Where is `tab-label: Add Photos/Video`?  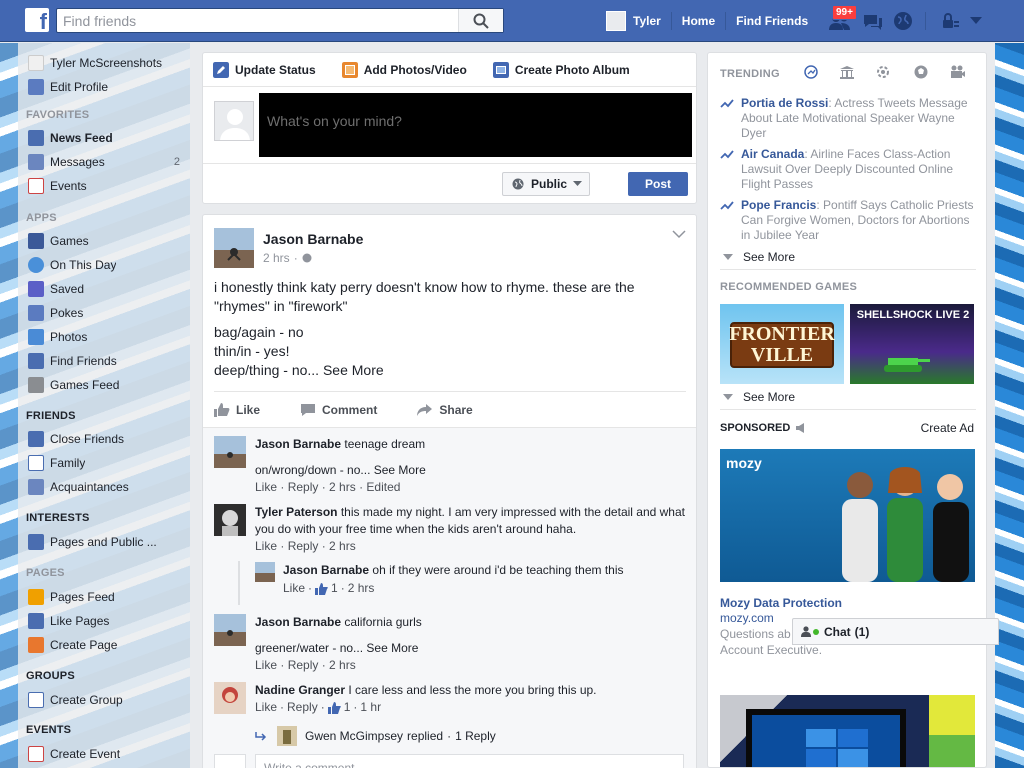 tab-label: Add Photos/Video is located at coordinates (415, 69).